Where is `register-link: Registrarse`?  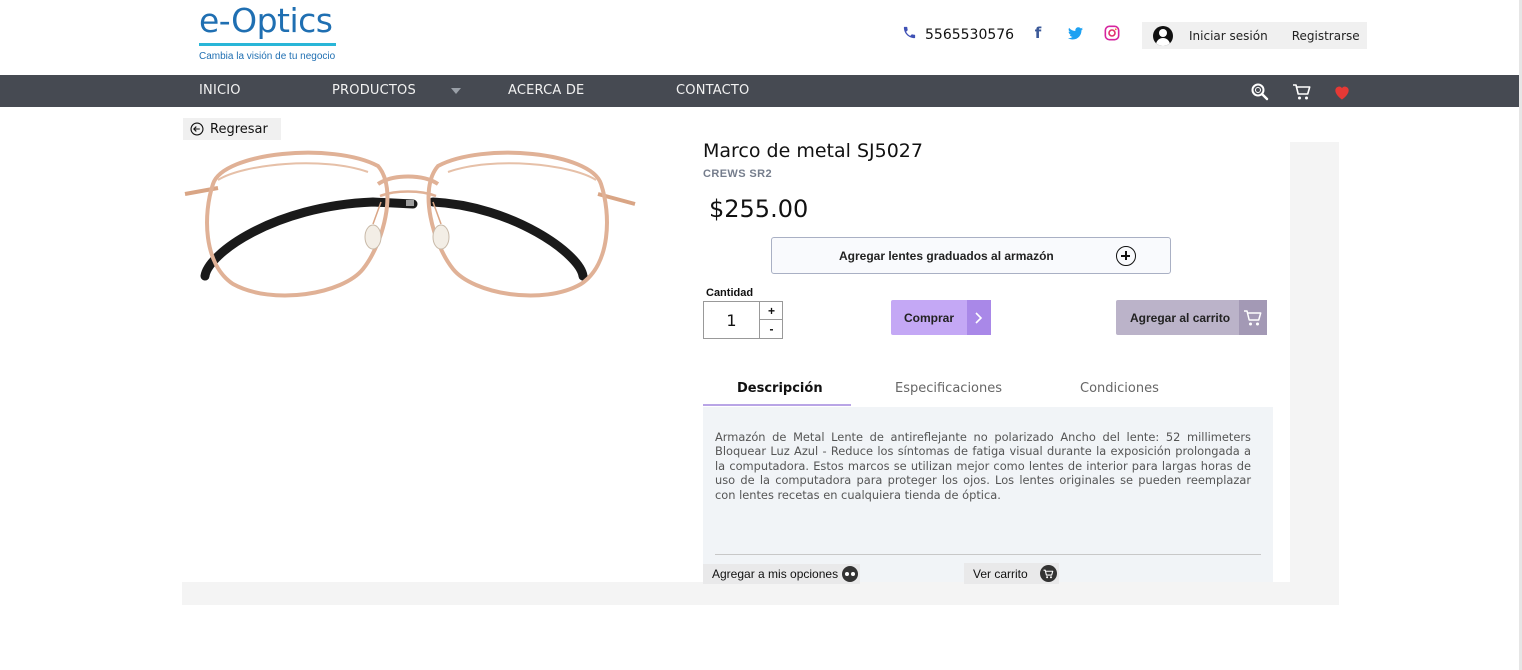 register-link: Registrarse is located at coordinates (1326, 36).